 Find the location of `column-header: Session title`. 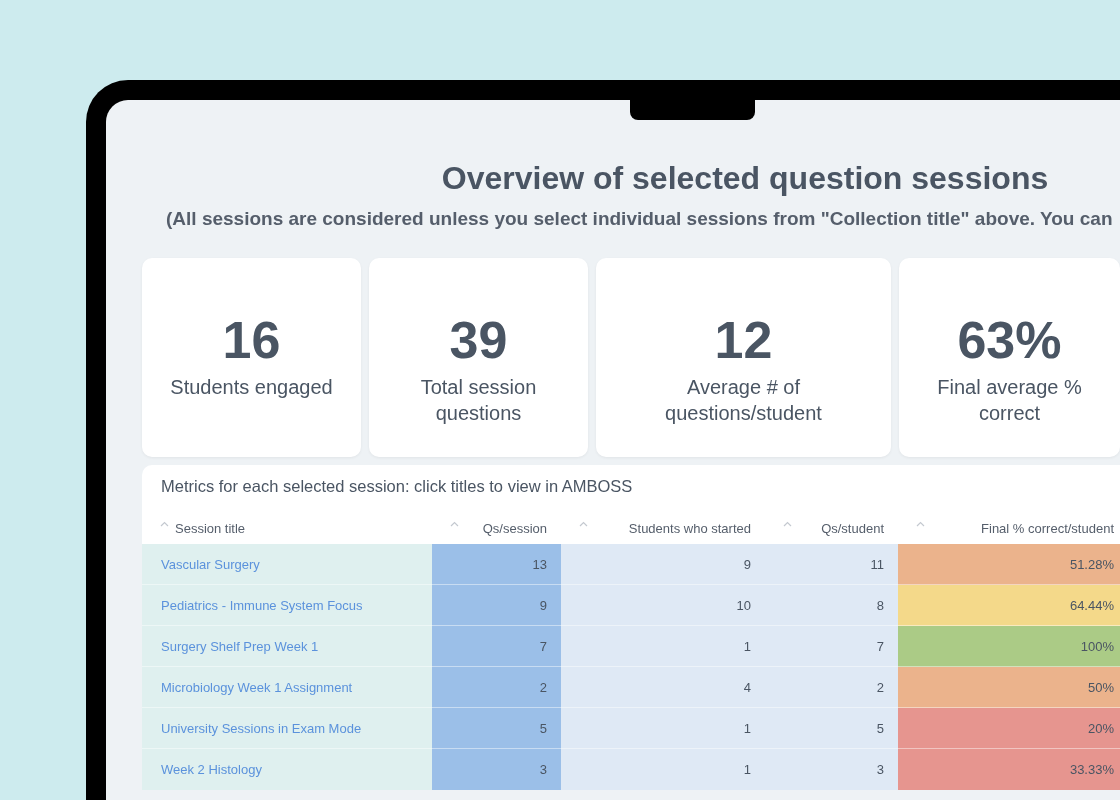

column-header: Session title is located at coordinates (210, 528).